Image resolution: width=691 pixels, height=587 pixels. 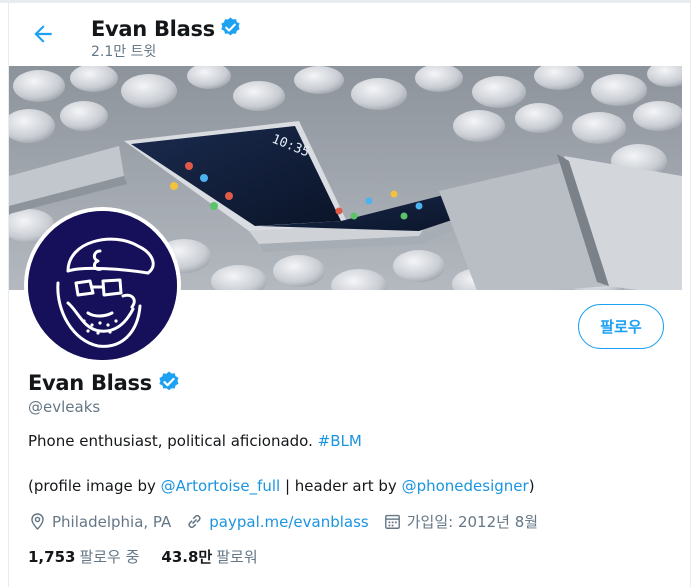 I want to click on avatar-image, so click(x=102, y=285).